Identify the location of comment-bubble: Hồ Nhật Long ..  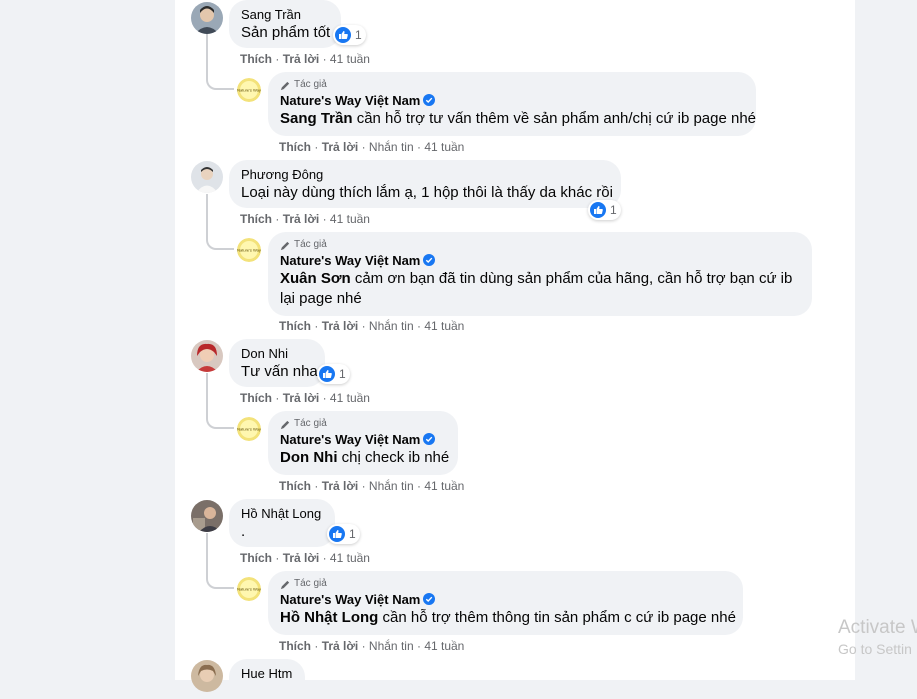
(282, 523).